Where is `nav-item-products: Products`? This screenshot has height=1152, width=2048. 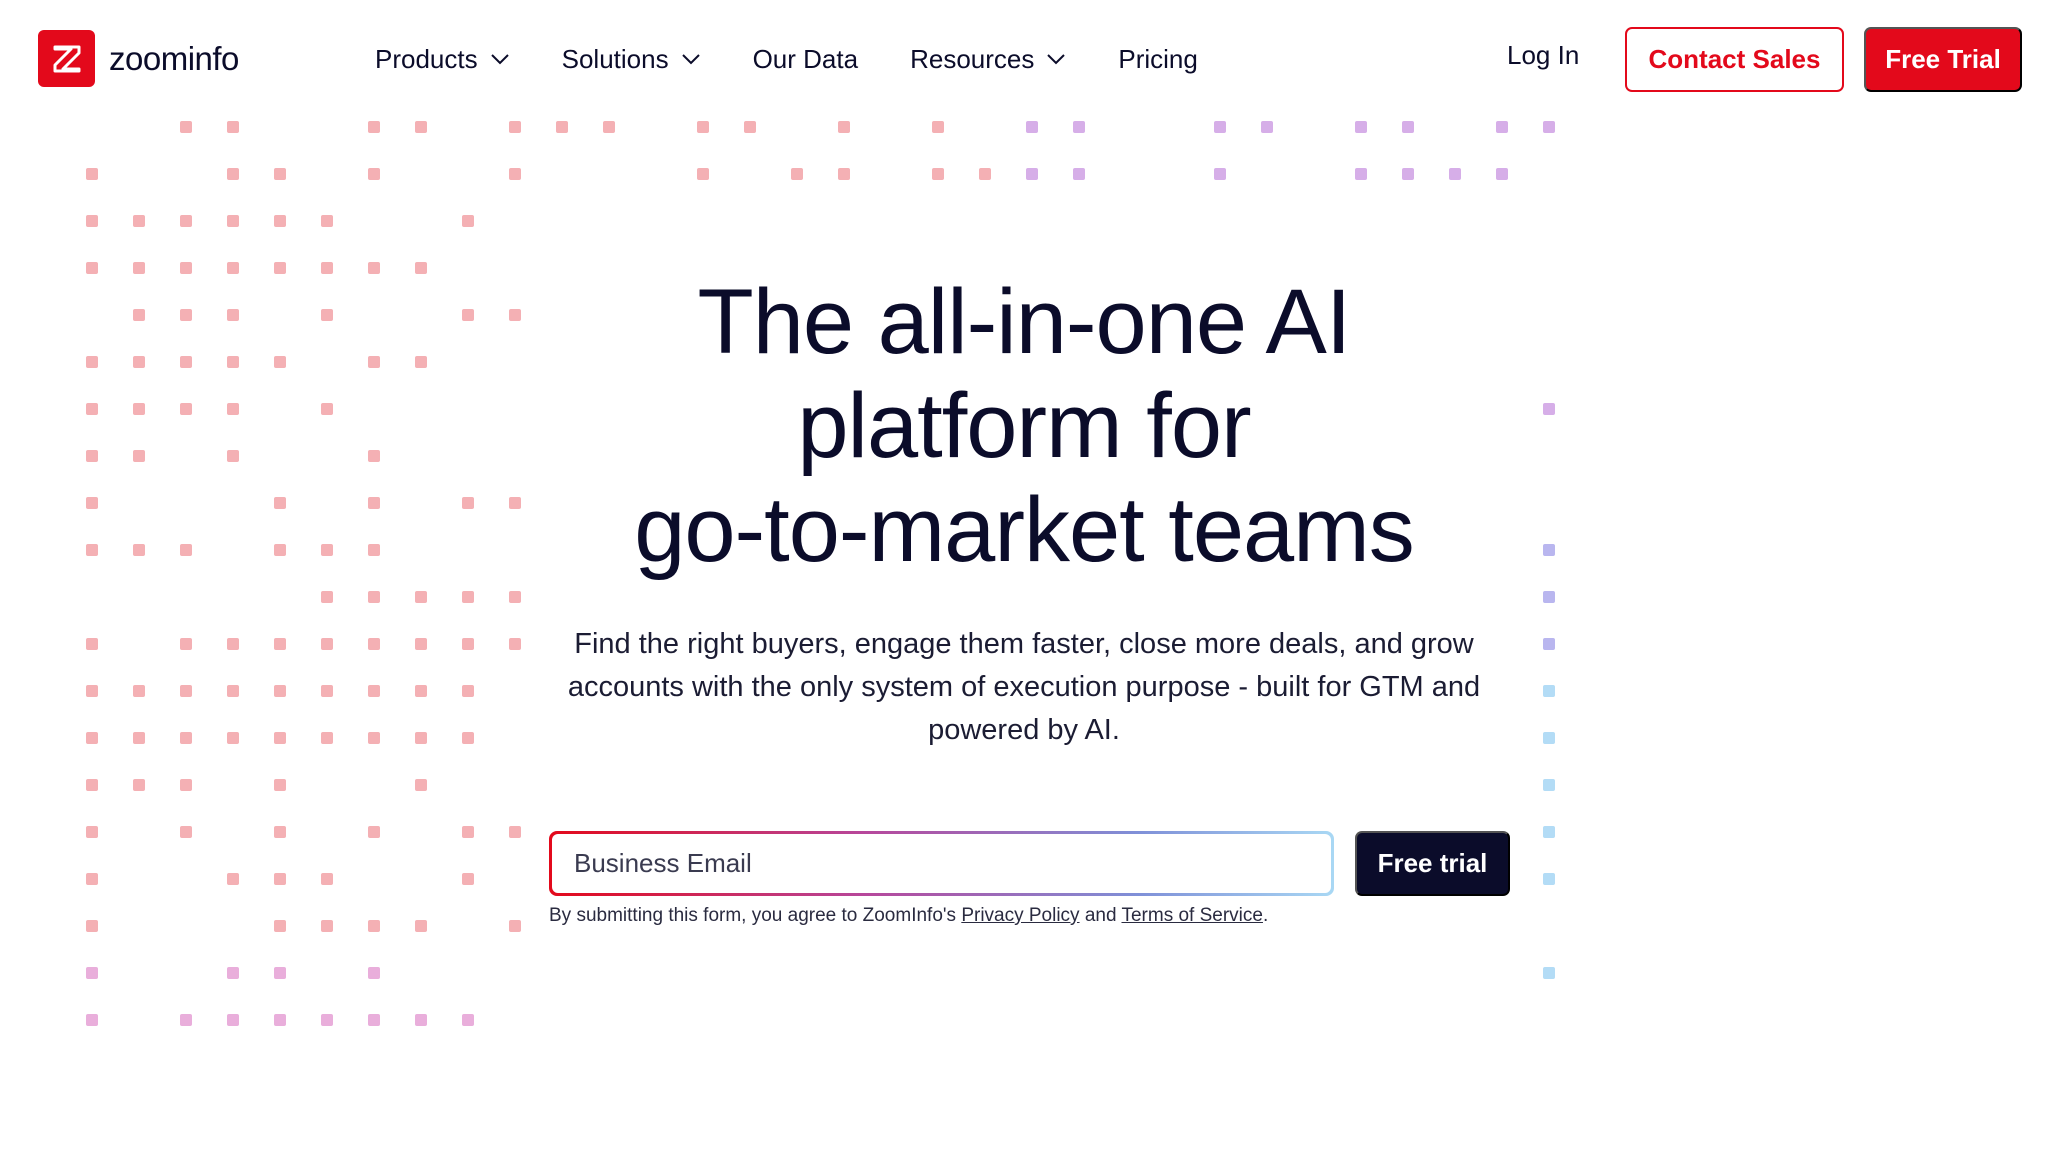
nav-item-products: Products is located at coordinates (442, 59).